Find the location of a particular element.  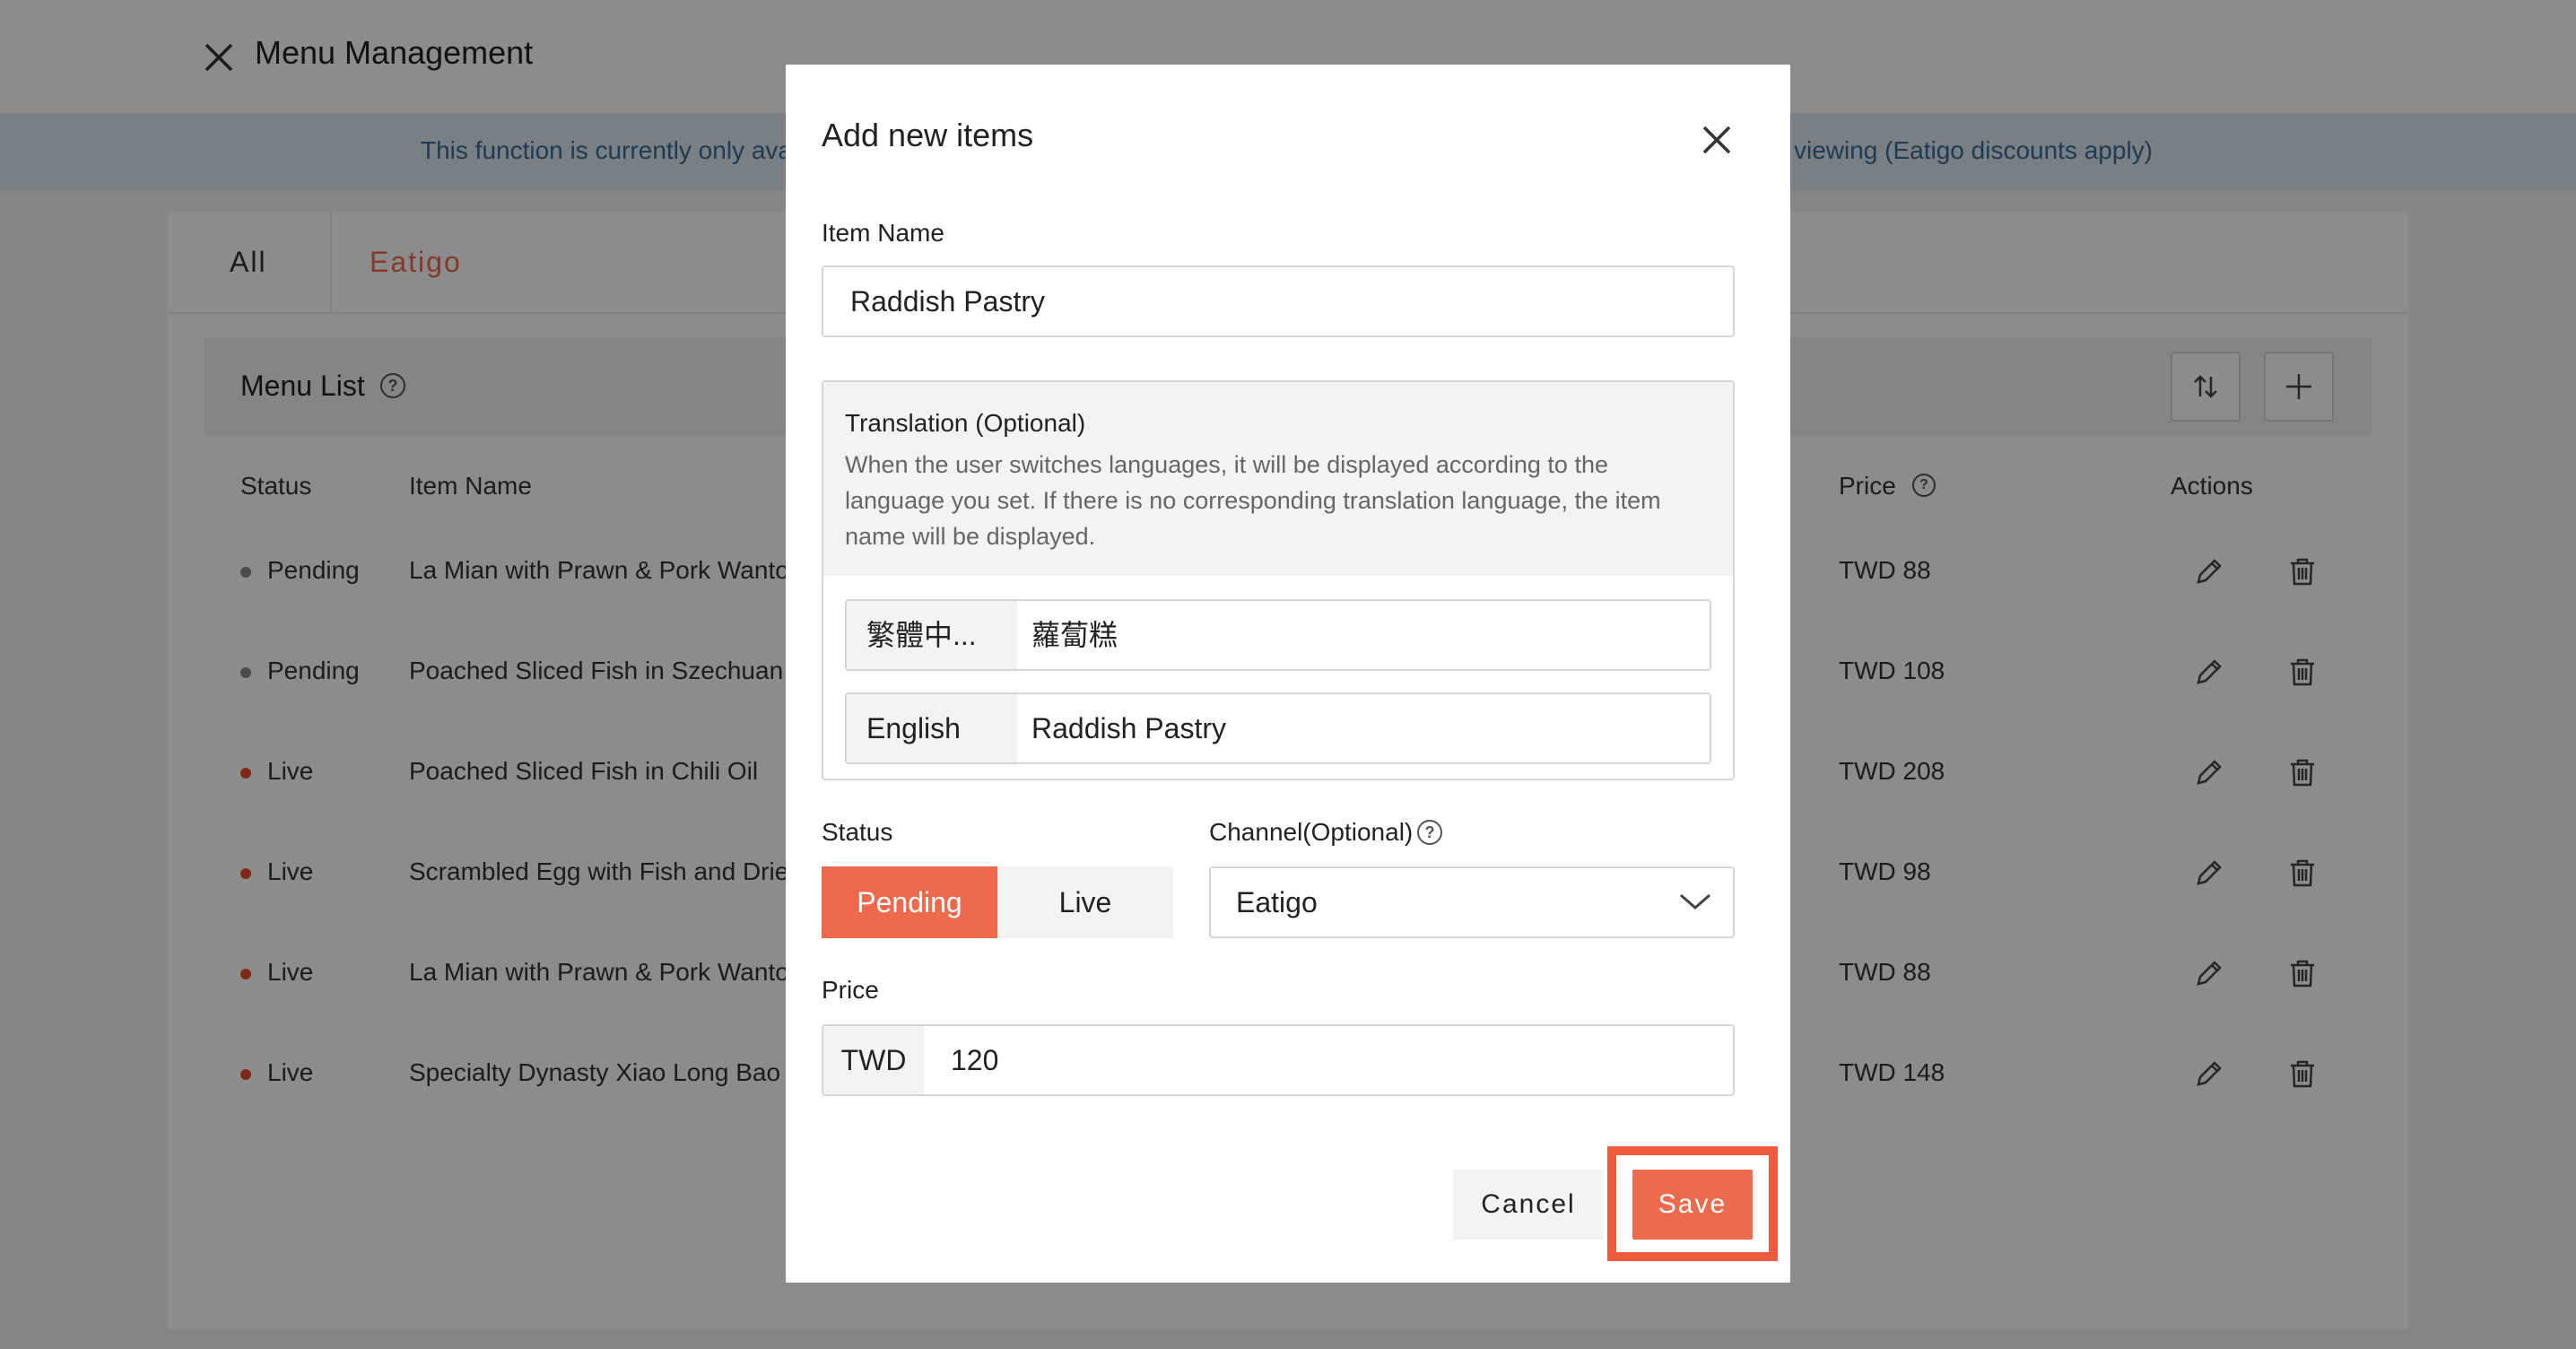

translation-row-english: English Raddish Pastry is located at coordinates (1278, 728).